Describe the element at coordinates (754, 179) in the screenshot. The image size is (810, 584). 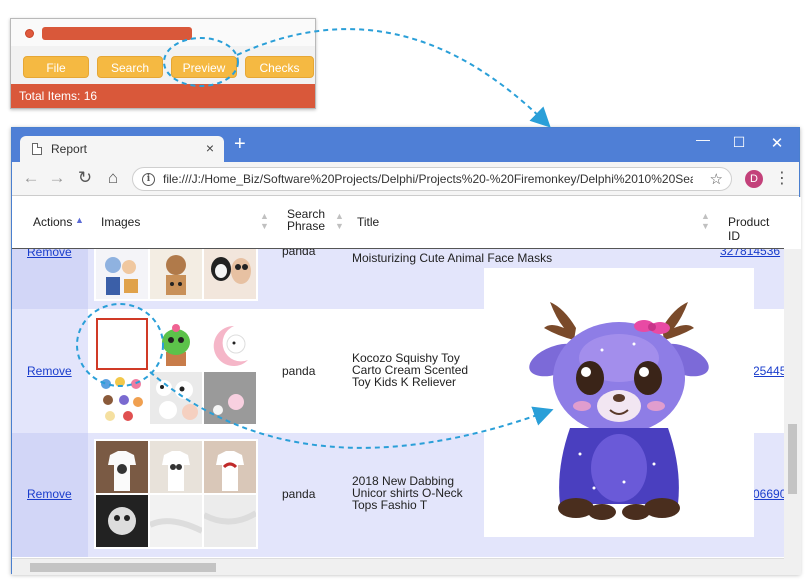
I see `profile-avatar: D` at that location.